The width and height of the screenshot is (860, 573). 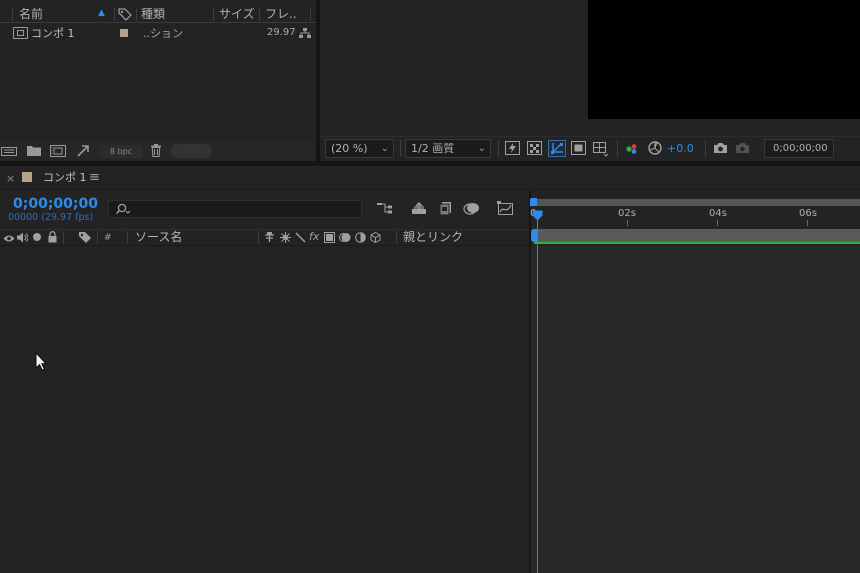 What do you see at coordinates (697, 202) in the screenshot?
I see `work-area-bar` at bounding box center [697, 202].